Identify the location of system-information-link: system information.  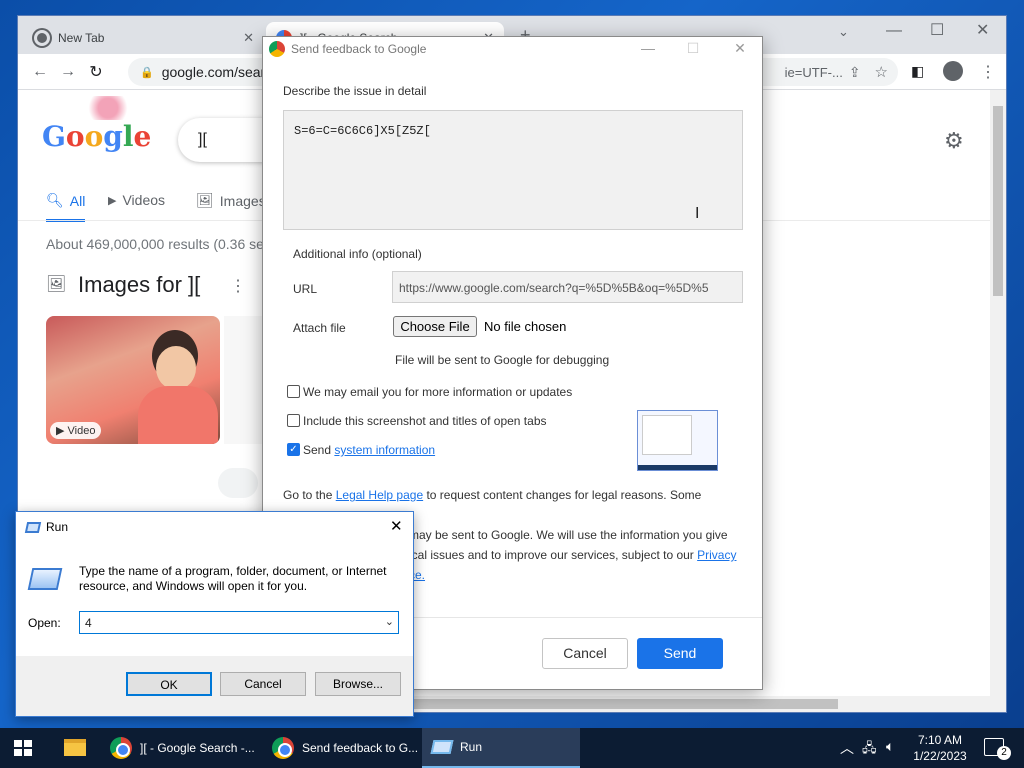
(384, 450).